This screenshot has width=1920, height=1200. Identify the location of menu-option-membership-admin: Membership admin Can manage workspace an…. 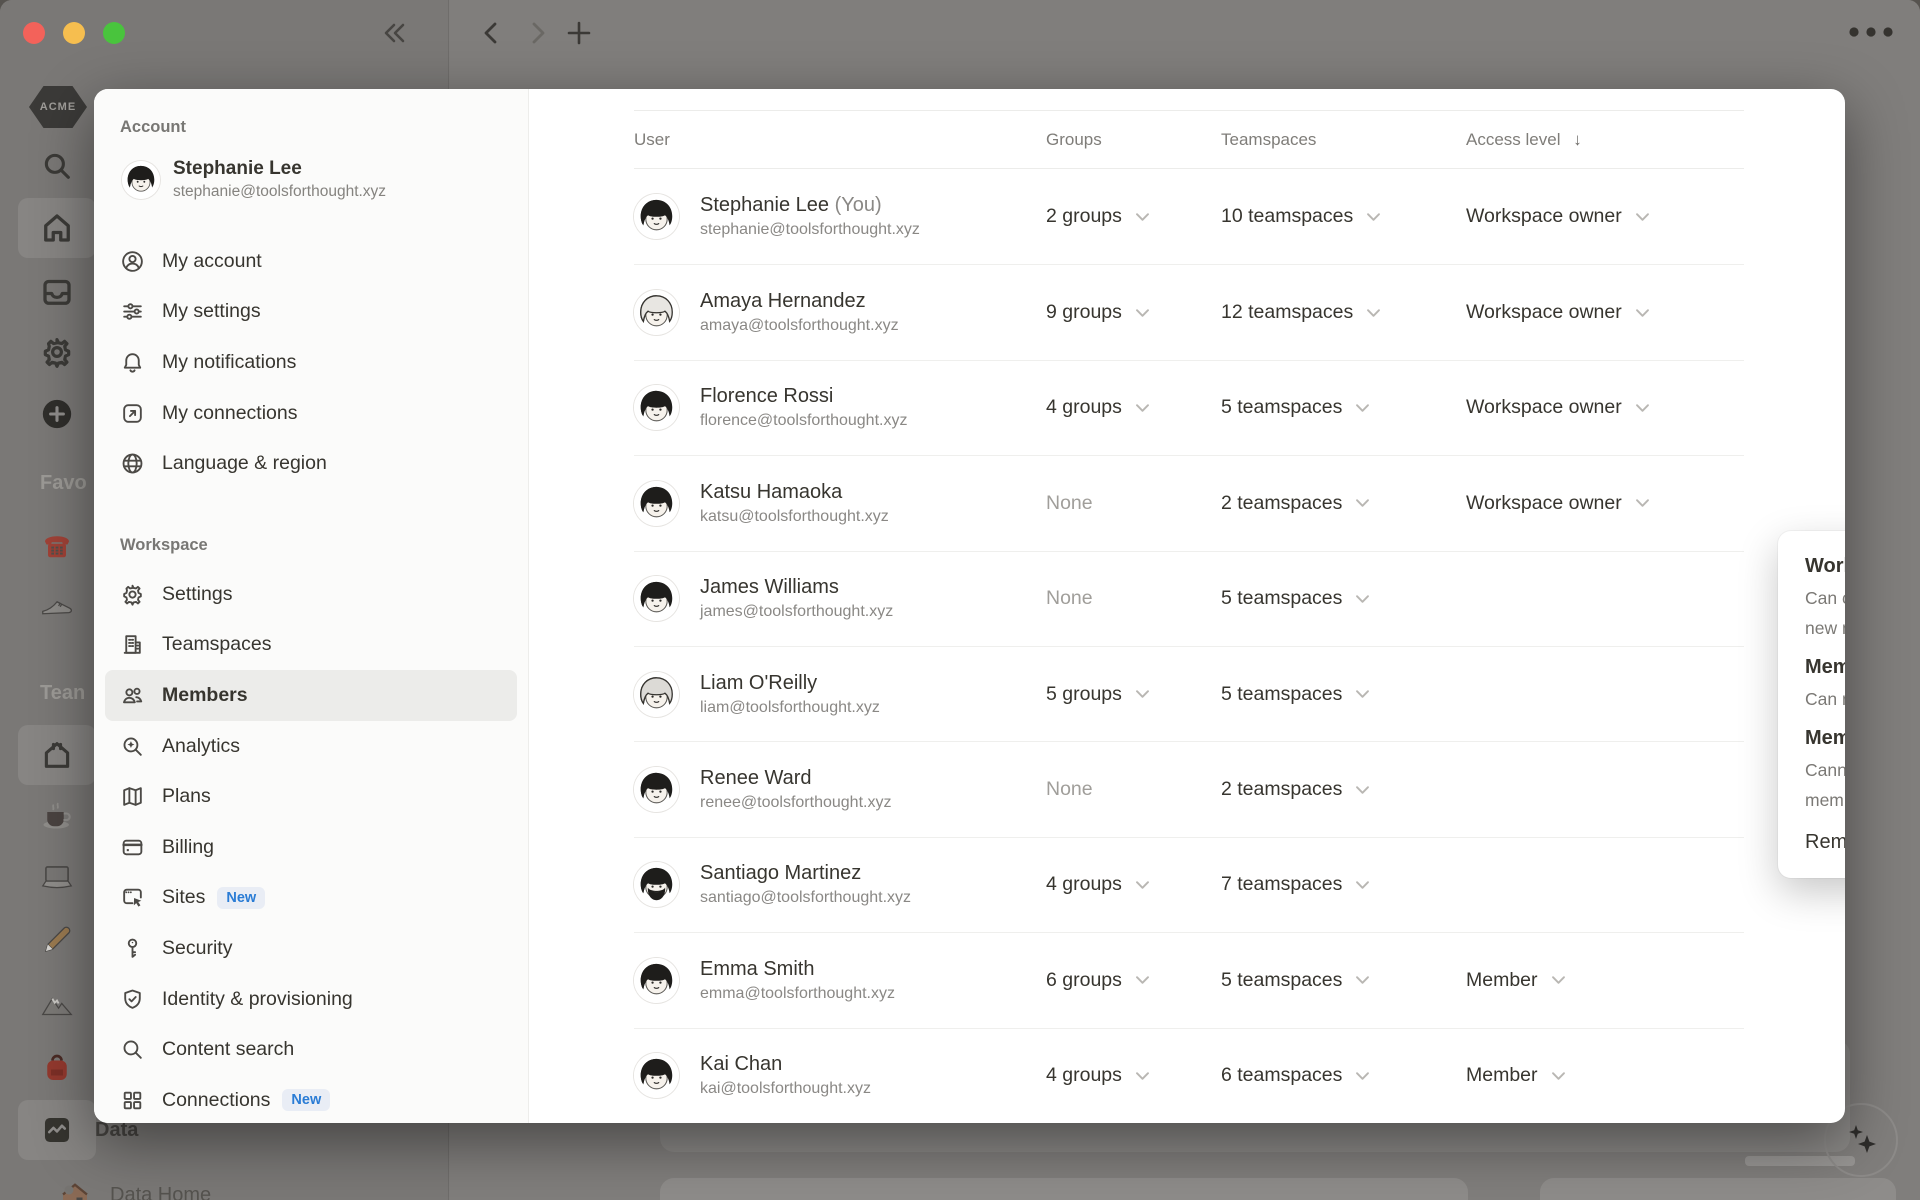
(1825, 685).